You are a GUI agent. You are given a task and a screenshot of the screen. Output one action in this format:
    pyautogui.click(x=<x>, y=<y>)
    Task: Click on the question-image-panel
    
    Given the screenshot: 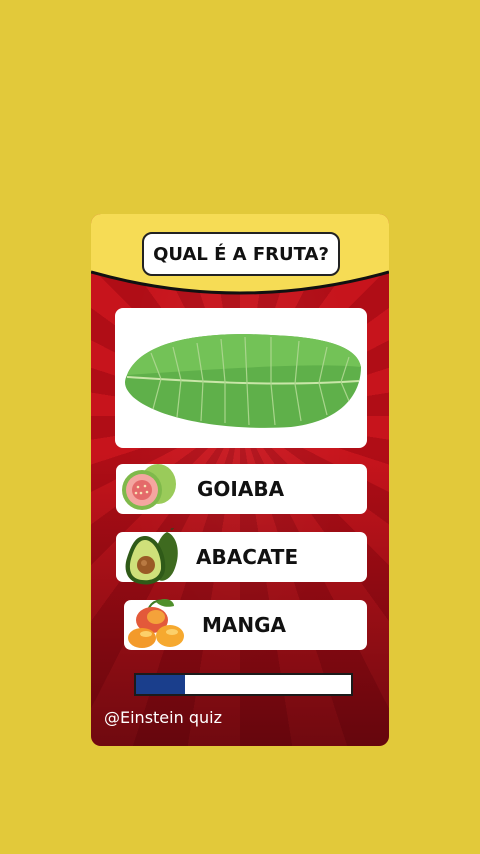 What is the action you would take?
    pyautogui.click(x=241, y=378)
    